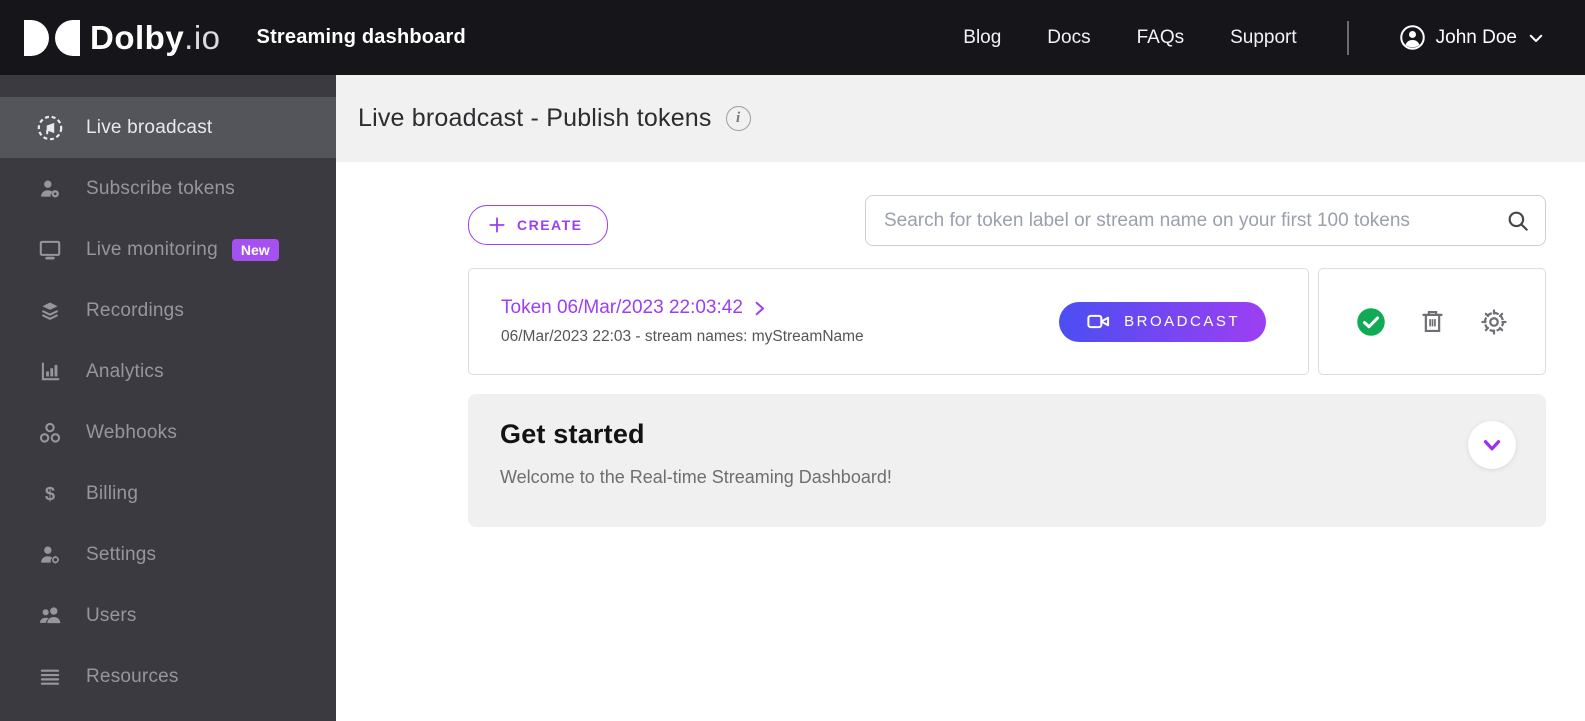 The height and width of the screenshot is (721, 1585). Describe the element at coordinates (361, 37) in the screenshot. I see `app-title: Streaming dashboard` at that location.